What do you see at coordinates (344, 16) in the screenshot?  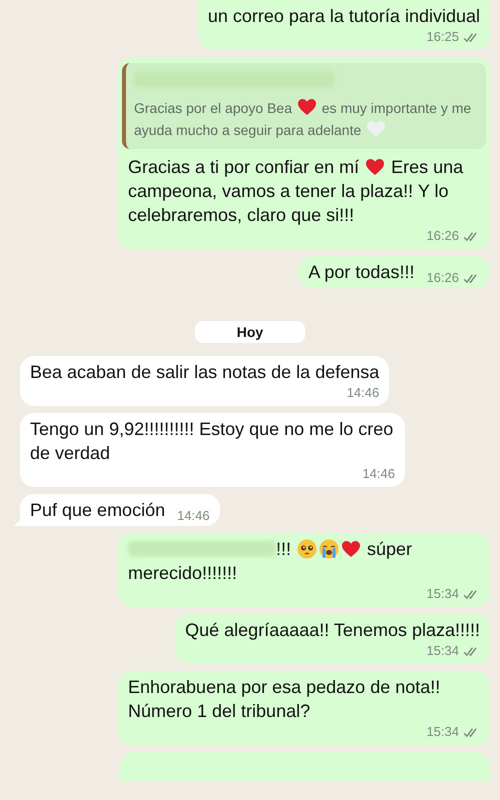 I see `message-text: un correo para la tutoría individual` at bounding box center [344, 16].